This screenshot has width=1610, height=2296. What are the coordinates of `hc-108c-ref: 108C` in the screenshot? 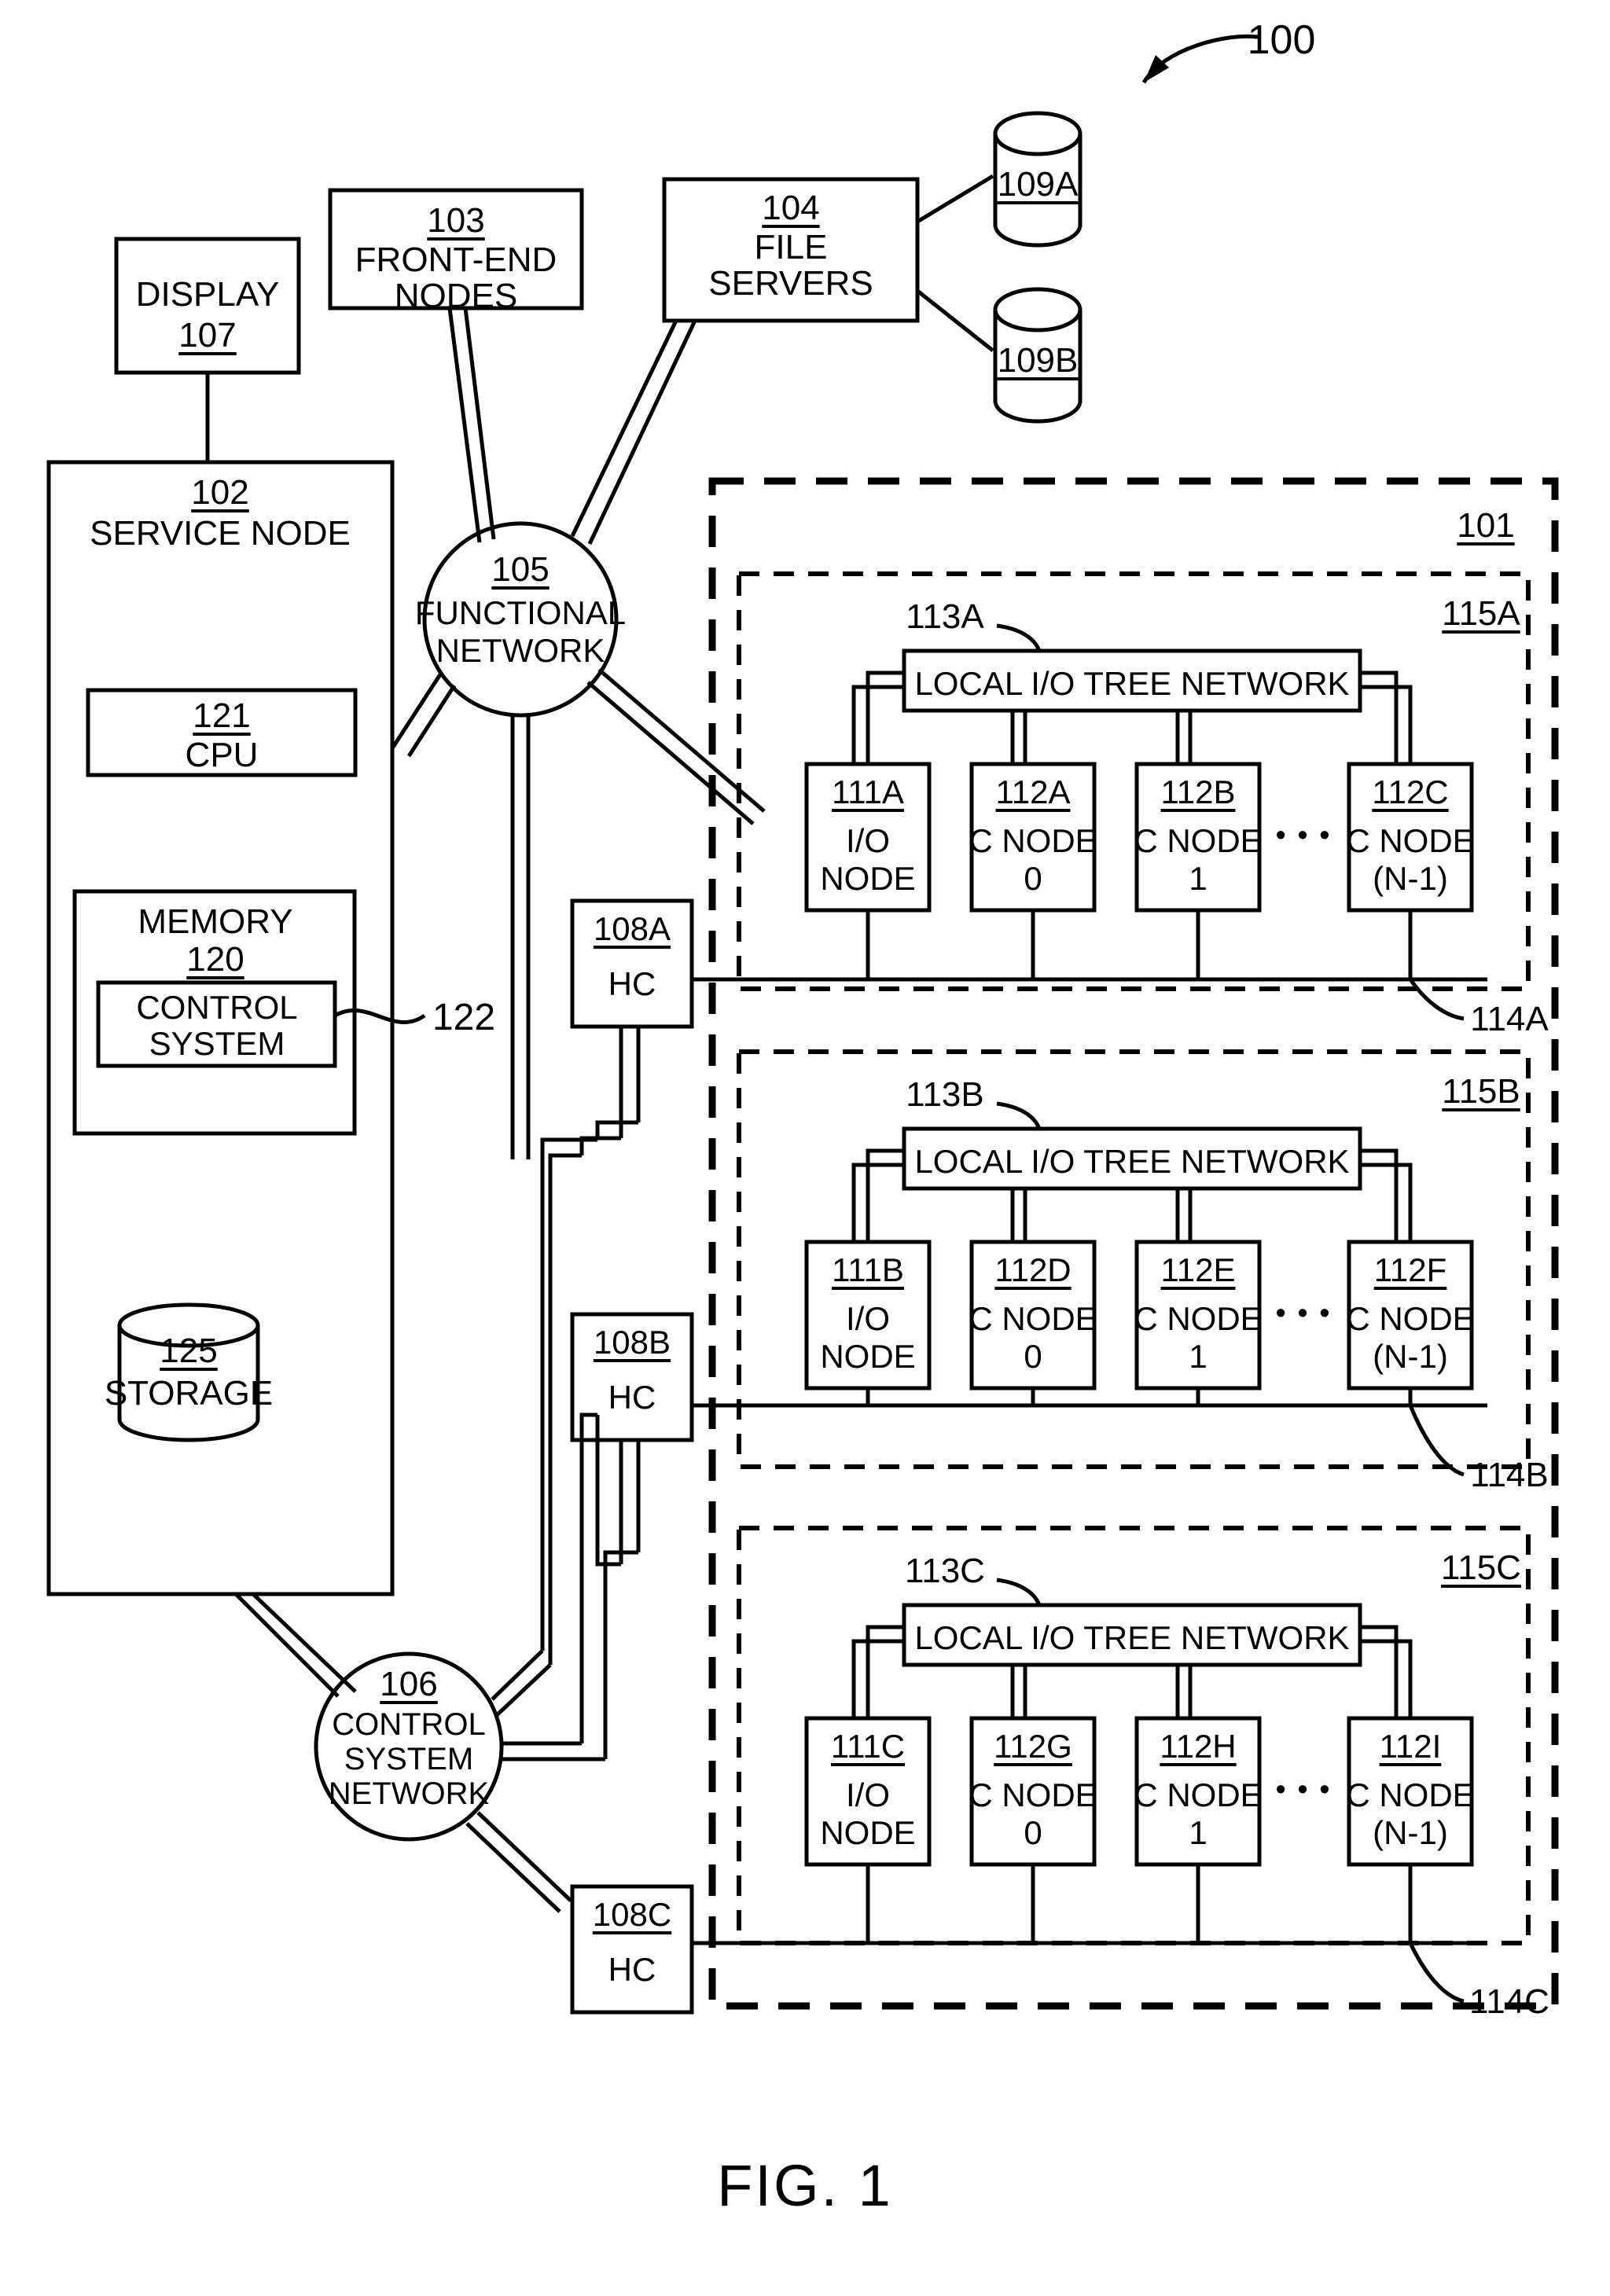 It's located at (632, 1914).